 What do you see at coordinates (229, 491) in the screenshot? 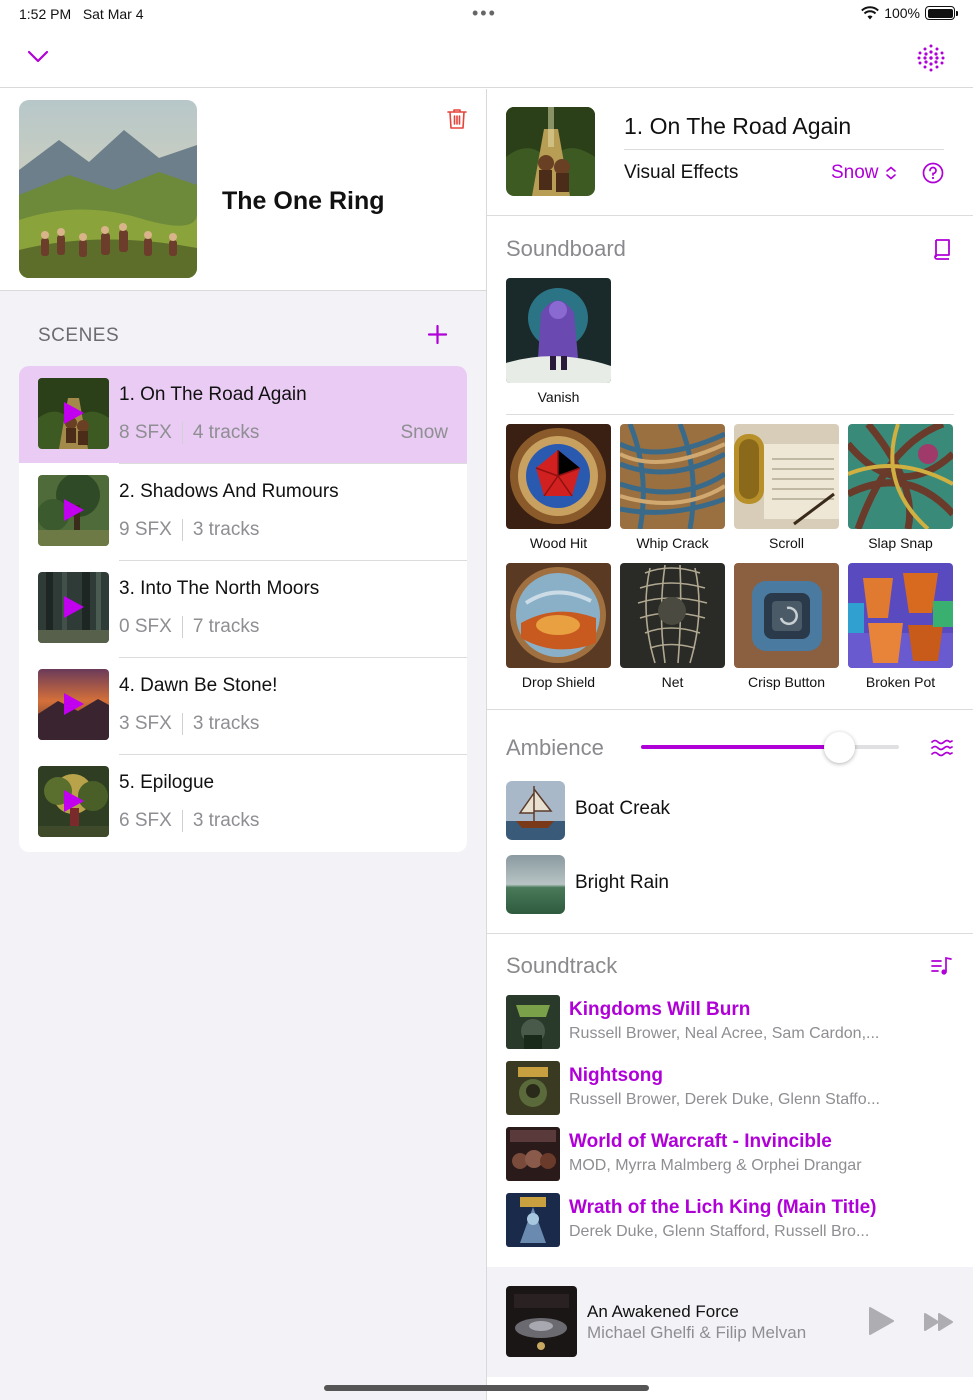
I see `scene-name: 2. Shadows And Rumours` at bounding box center [229, 491].